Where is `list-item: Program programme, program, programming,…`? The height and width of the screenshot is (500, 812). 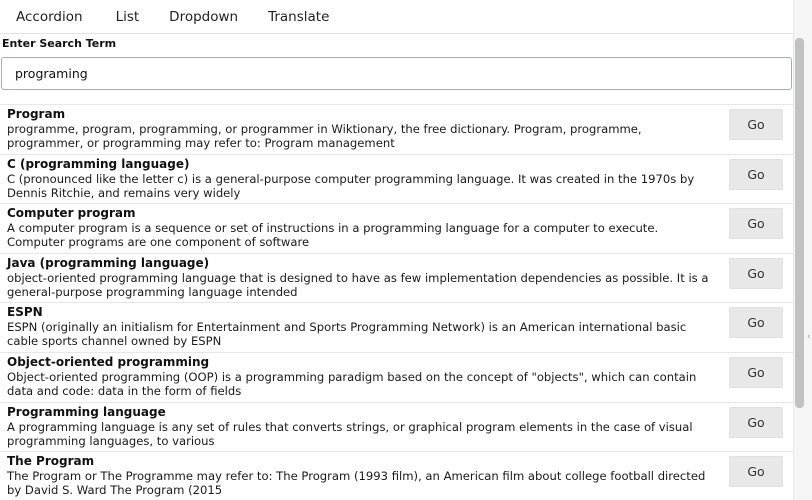 list-item: Program programme, program, programming,… is located at coordinates (396, 129).